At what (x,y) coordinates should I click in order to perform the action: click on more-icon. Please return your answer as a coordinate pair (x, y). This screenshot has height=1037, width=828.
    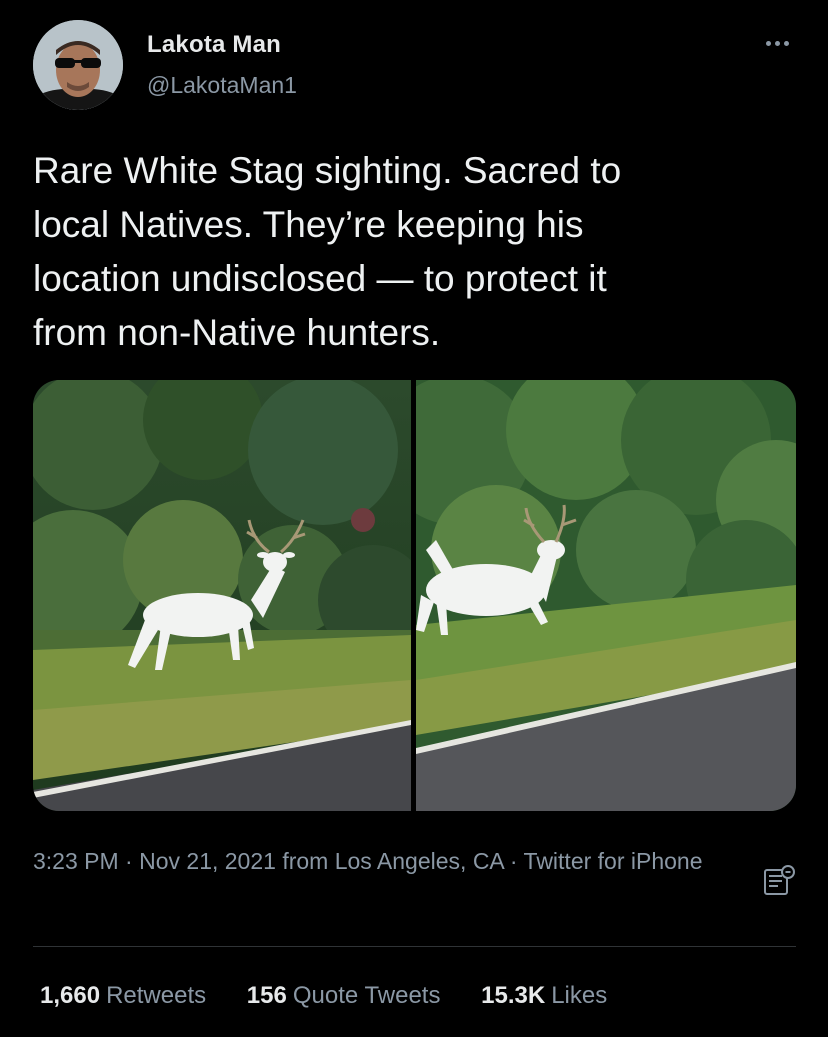
    Looking at the image, I should click on (778, 43).